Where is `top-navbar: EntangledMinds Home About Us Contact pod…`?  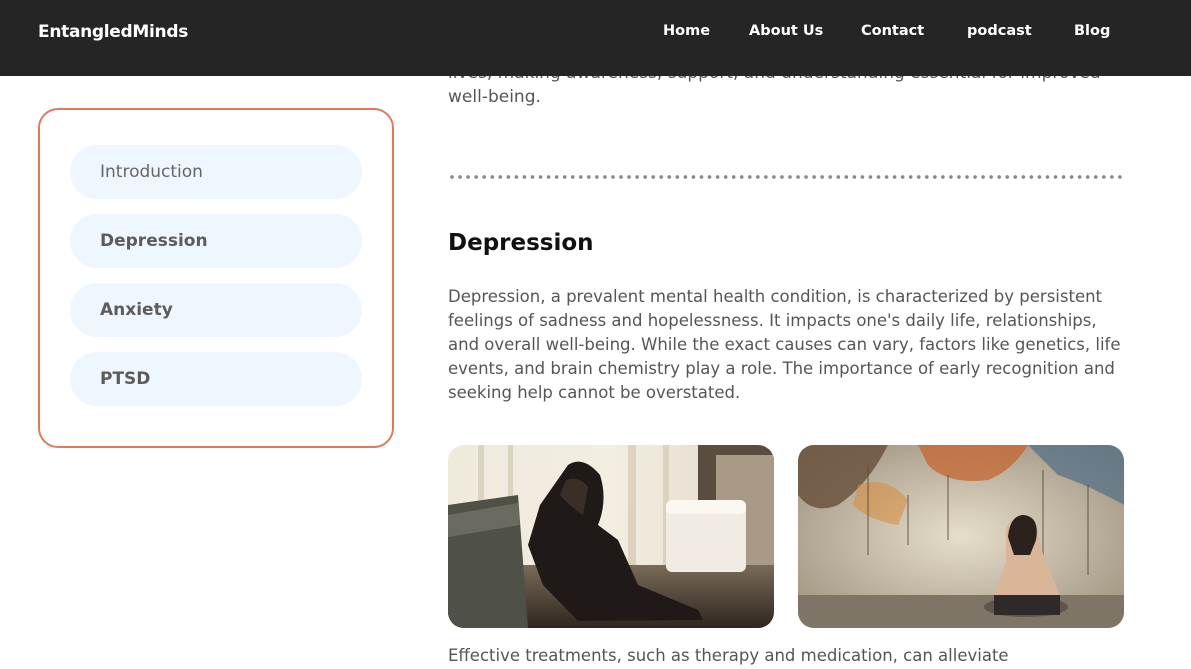 top-navbar: EntangledMinds Home About Us Contact pod… is located at coordinates (595, 38).